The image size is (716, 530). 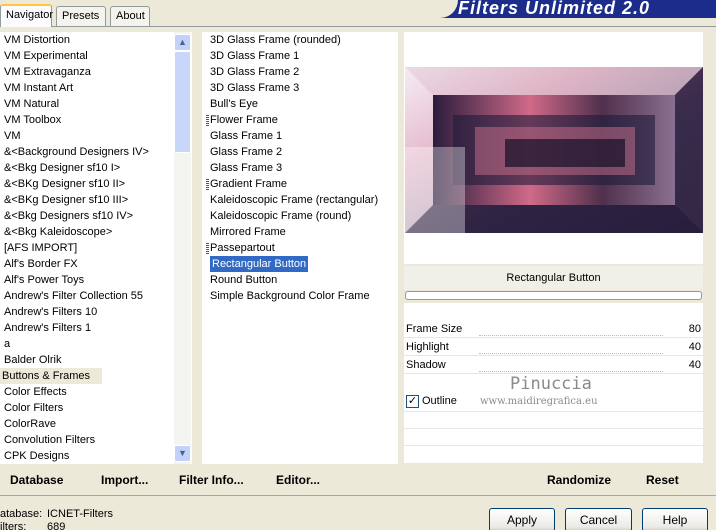 I want to click on tab-about: About, so click(x=130, y=16).